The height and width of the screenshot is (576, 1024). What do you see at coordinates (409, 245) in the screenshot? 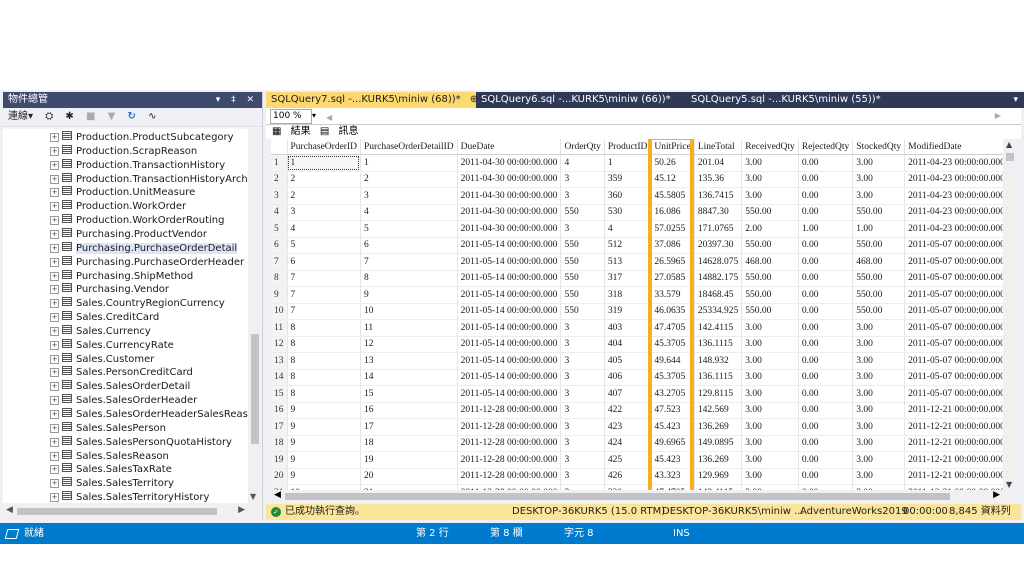
I see `table-cell: 6` at bounding box center [409, 245].